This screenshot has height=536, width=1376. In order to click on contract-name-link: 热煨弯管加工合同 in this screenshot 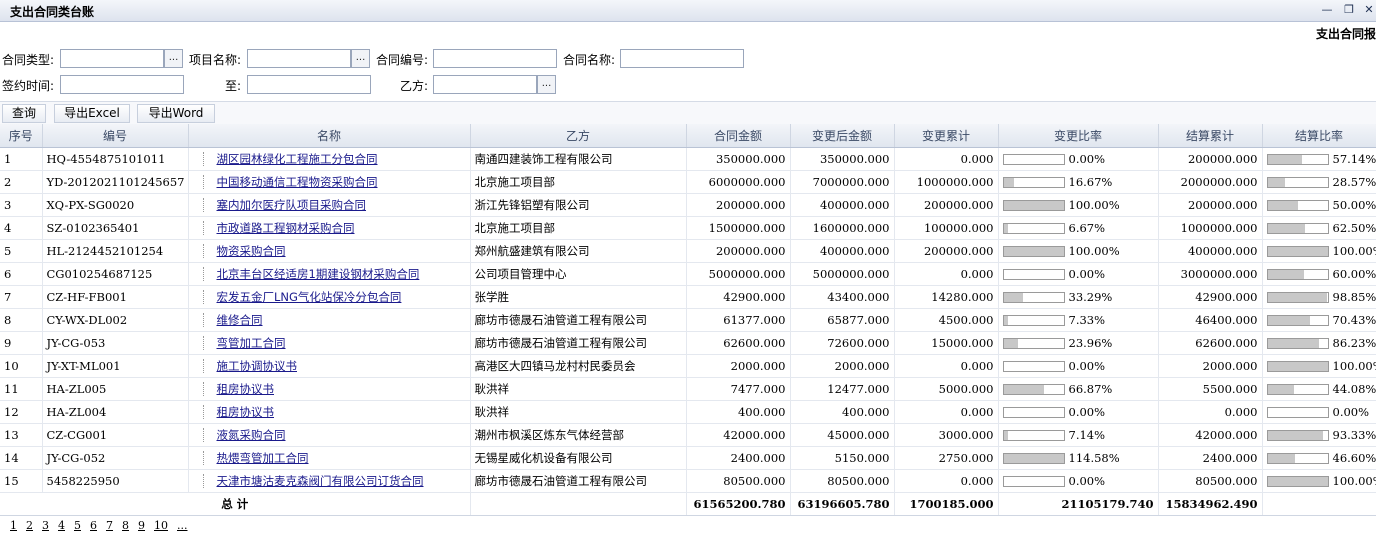, I will do `click(263, 458)`.